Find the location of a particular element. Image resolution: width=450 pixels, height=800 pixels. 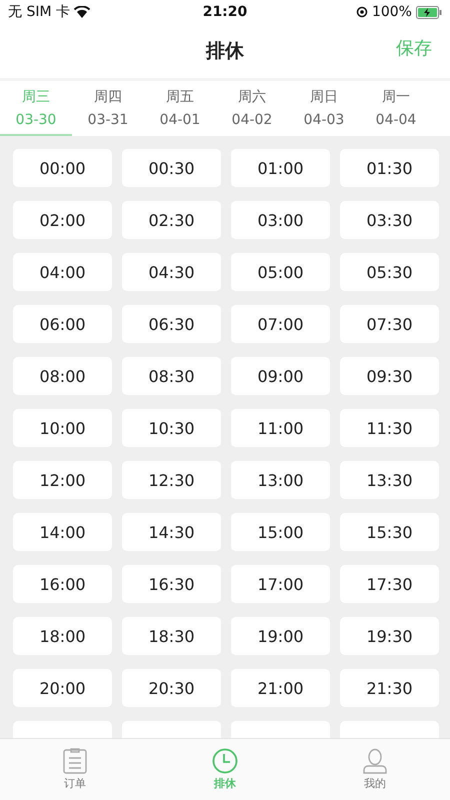

time-slot: 13:00 is located at coordinates (280, 480).